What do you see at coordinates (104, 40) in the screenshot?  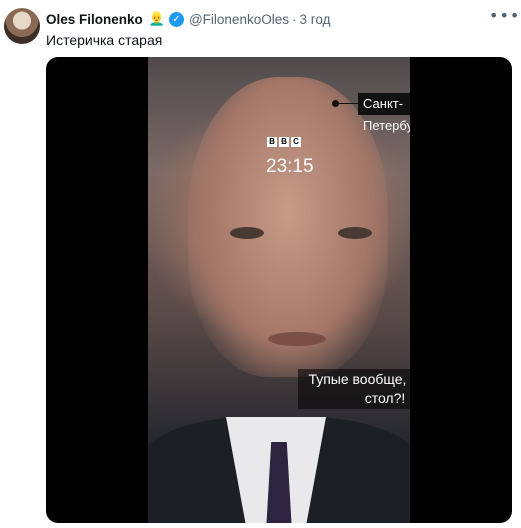 I see `tweet-text: Истеричка старая` at bounding box center [104, 40].